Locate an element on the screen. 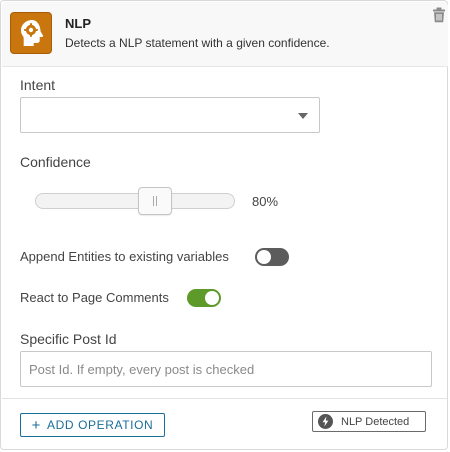 Image resolution: width=450 pixels, height=452 pixels. confidence-slider-handle is located at coordinates (155, 201).